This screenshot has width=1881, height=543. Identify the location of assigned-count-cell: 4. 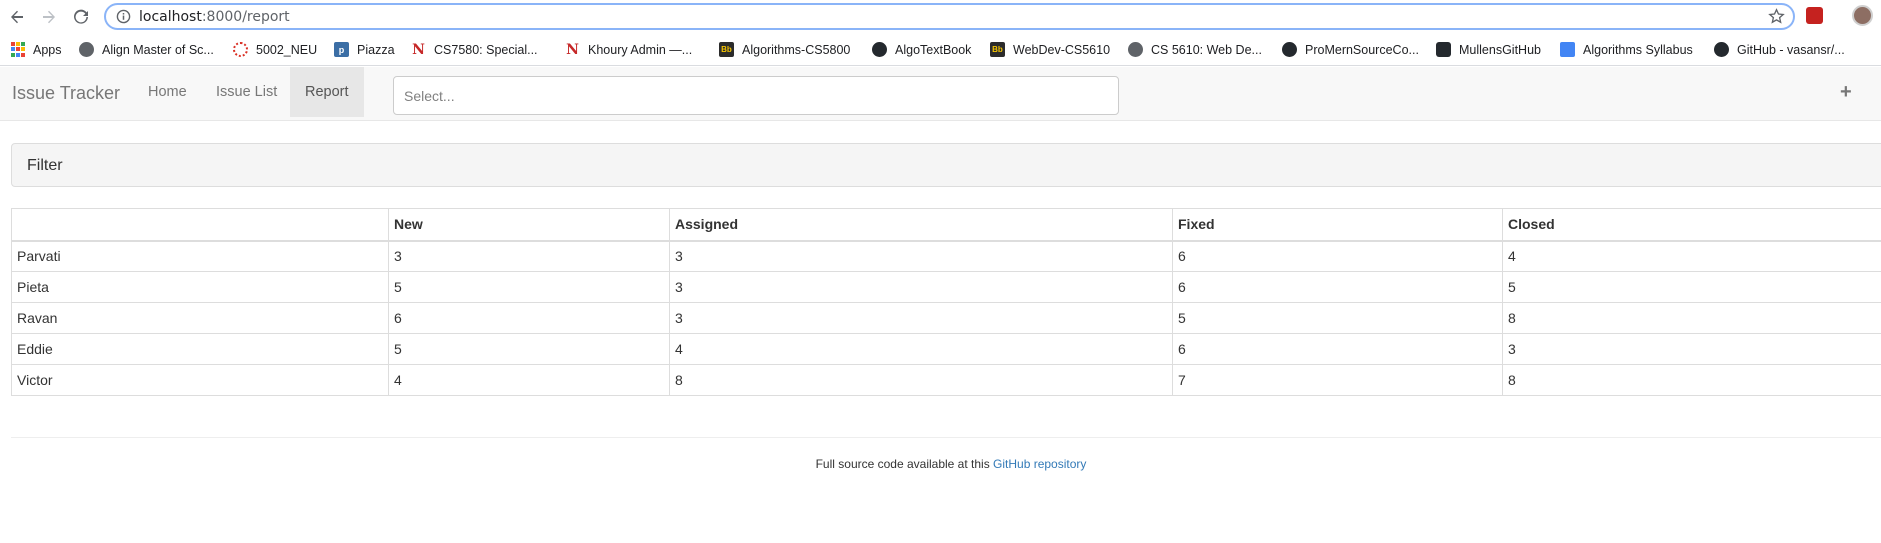
(921, 349).